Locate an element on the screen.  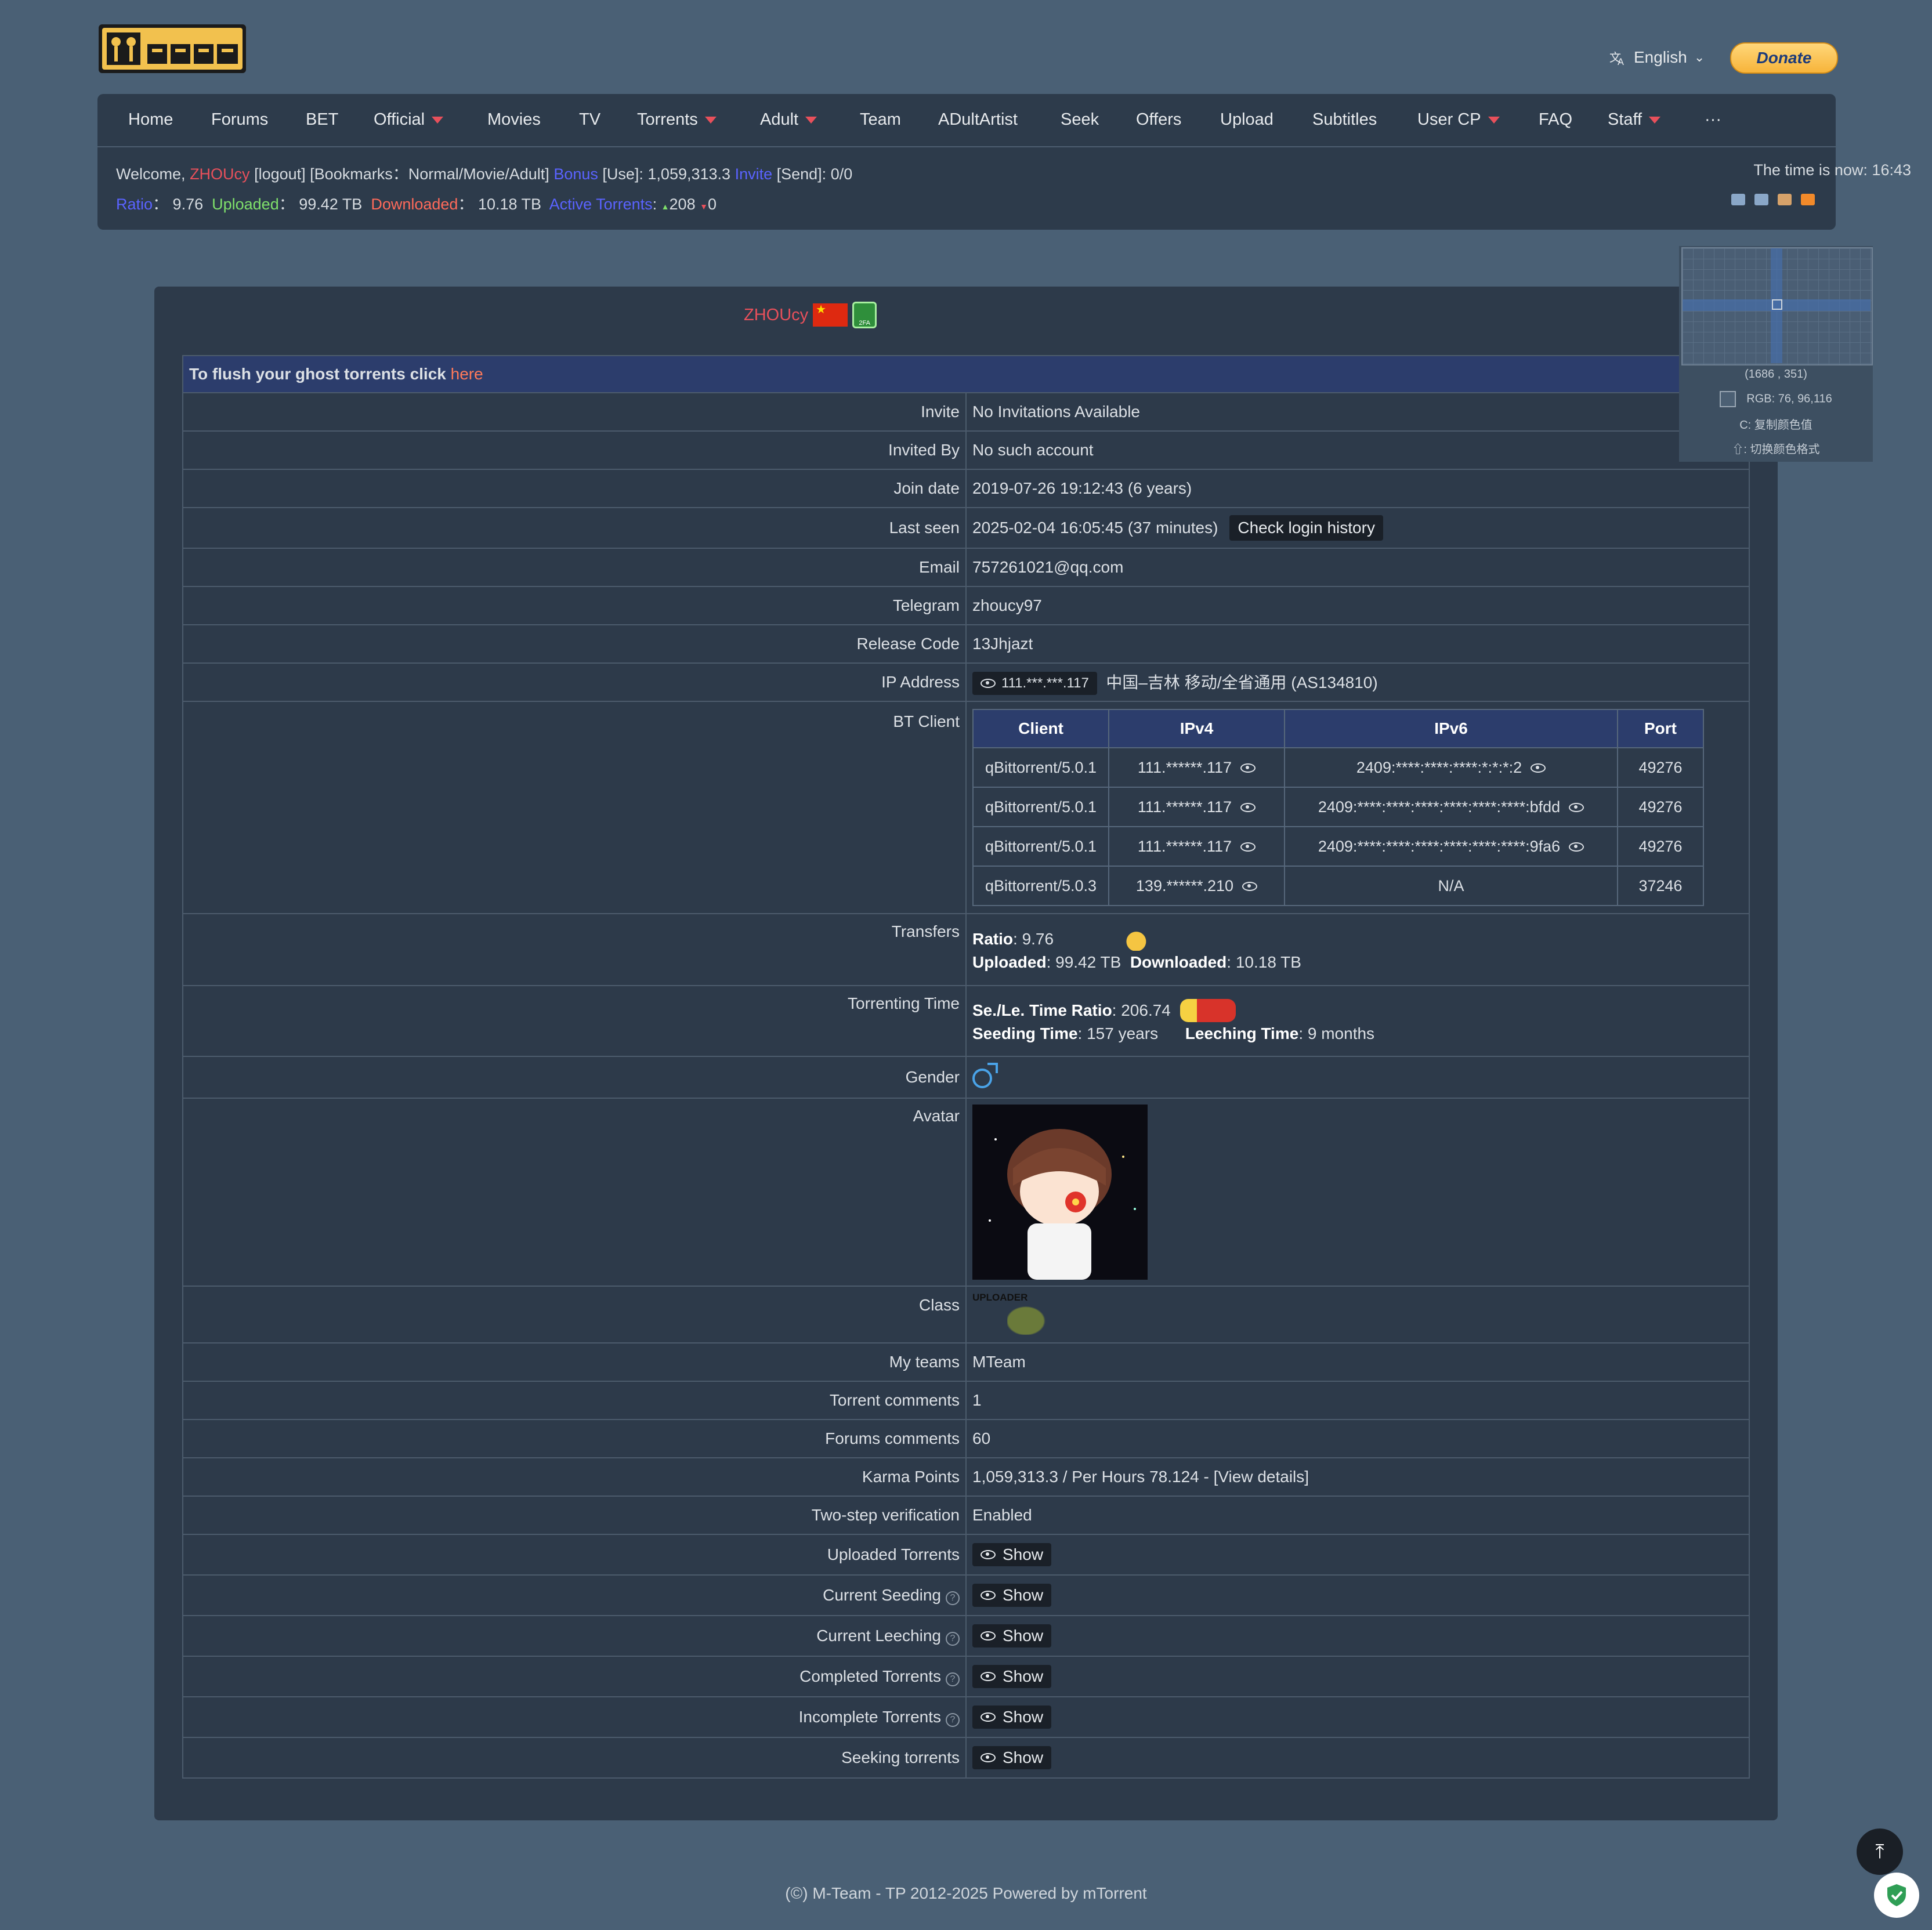
nav-label: Team is located at coordinates (880, 119).